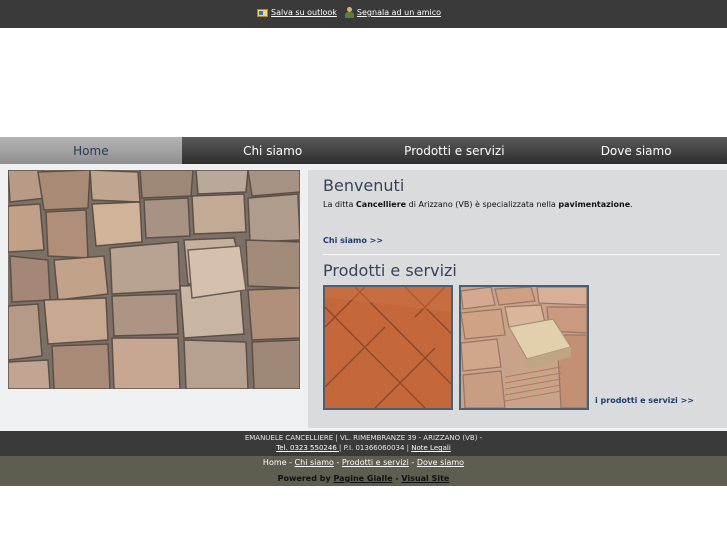 The image size is (727, 545). I want to click on section-divider, so click(521, 254).